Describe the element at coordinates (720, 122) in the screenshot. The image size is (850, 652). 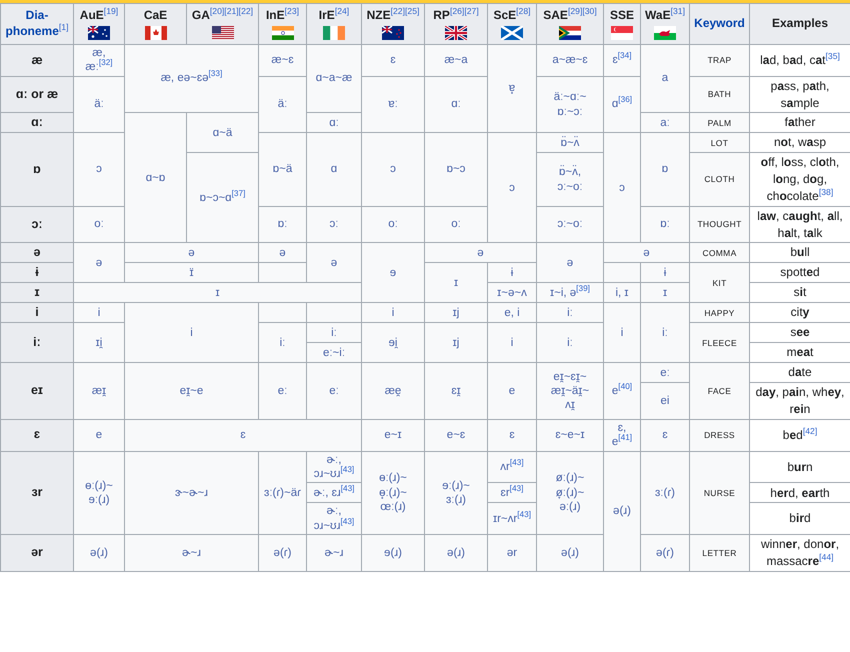
I see `keyword-cell: PALM` at that location.